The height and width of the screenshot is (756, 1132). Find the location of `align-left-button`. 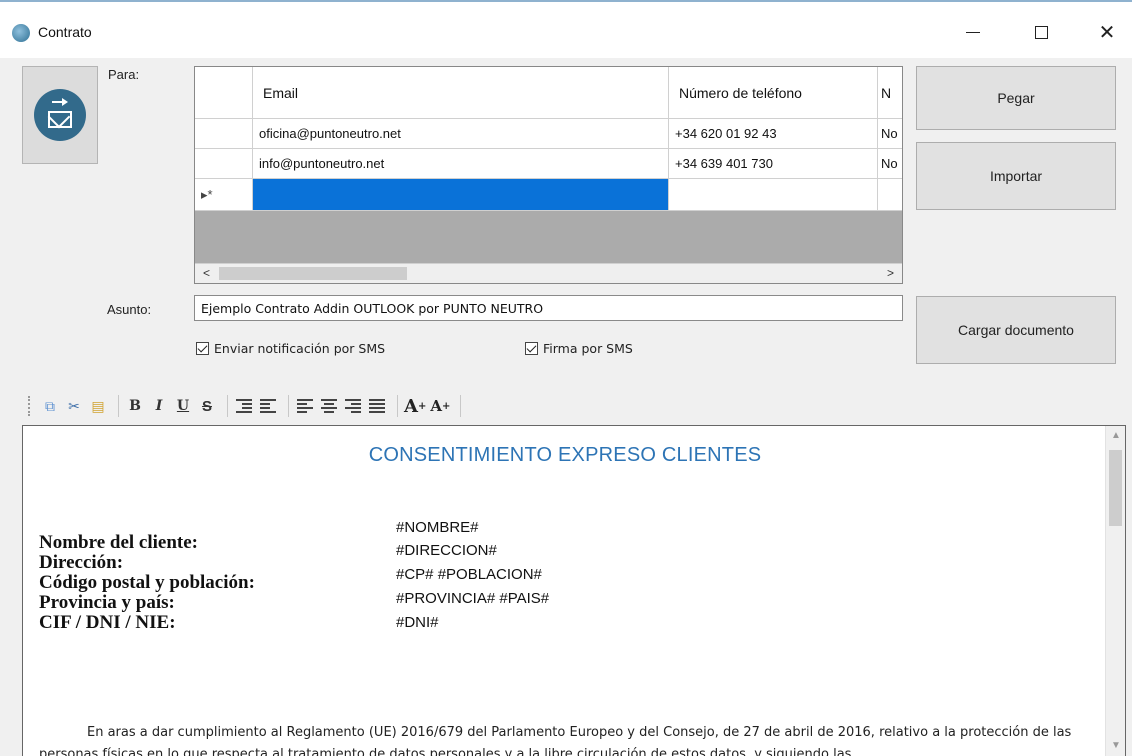

align-left-button is located at coordinates (305, 406).